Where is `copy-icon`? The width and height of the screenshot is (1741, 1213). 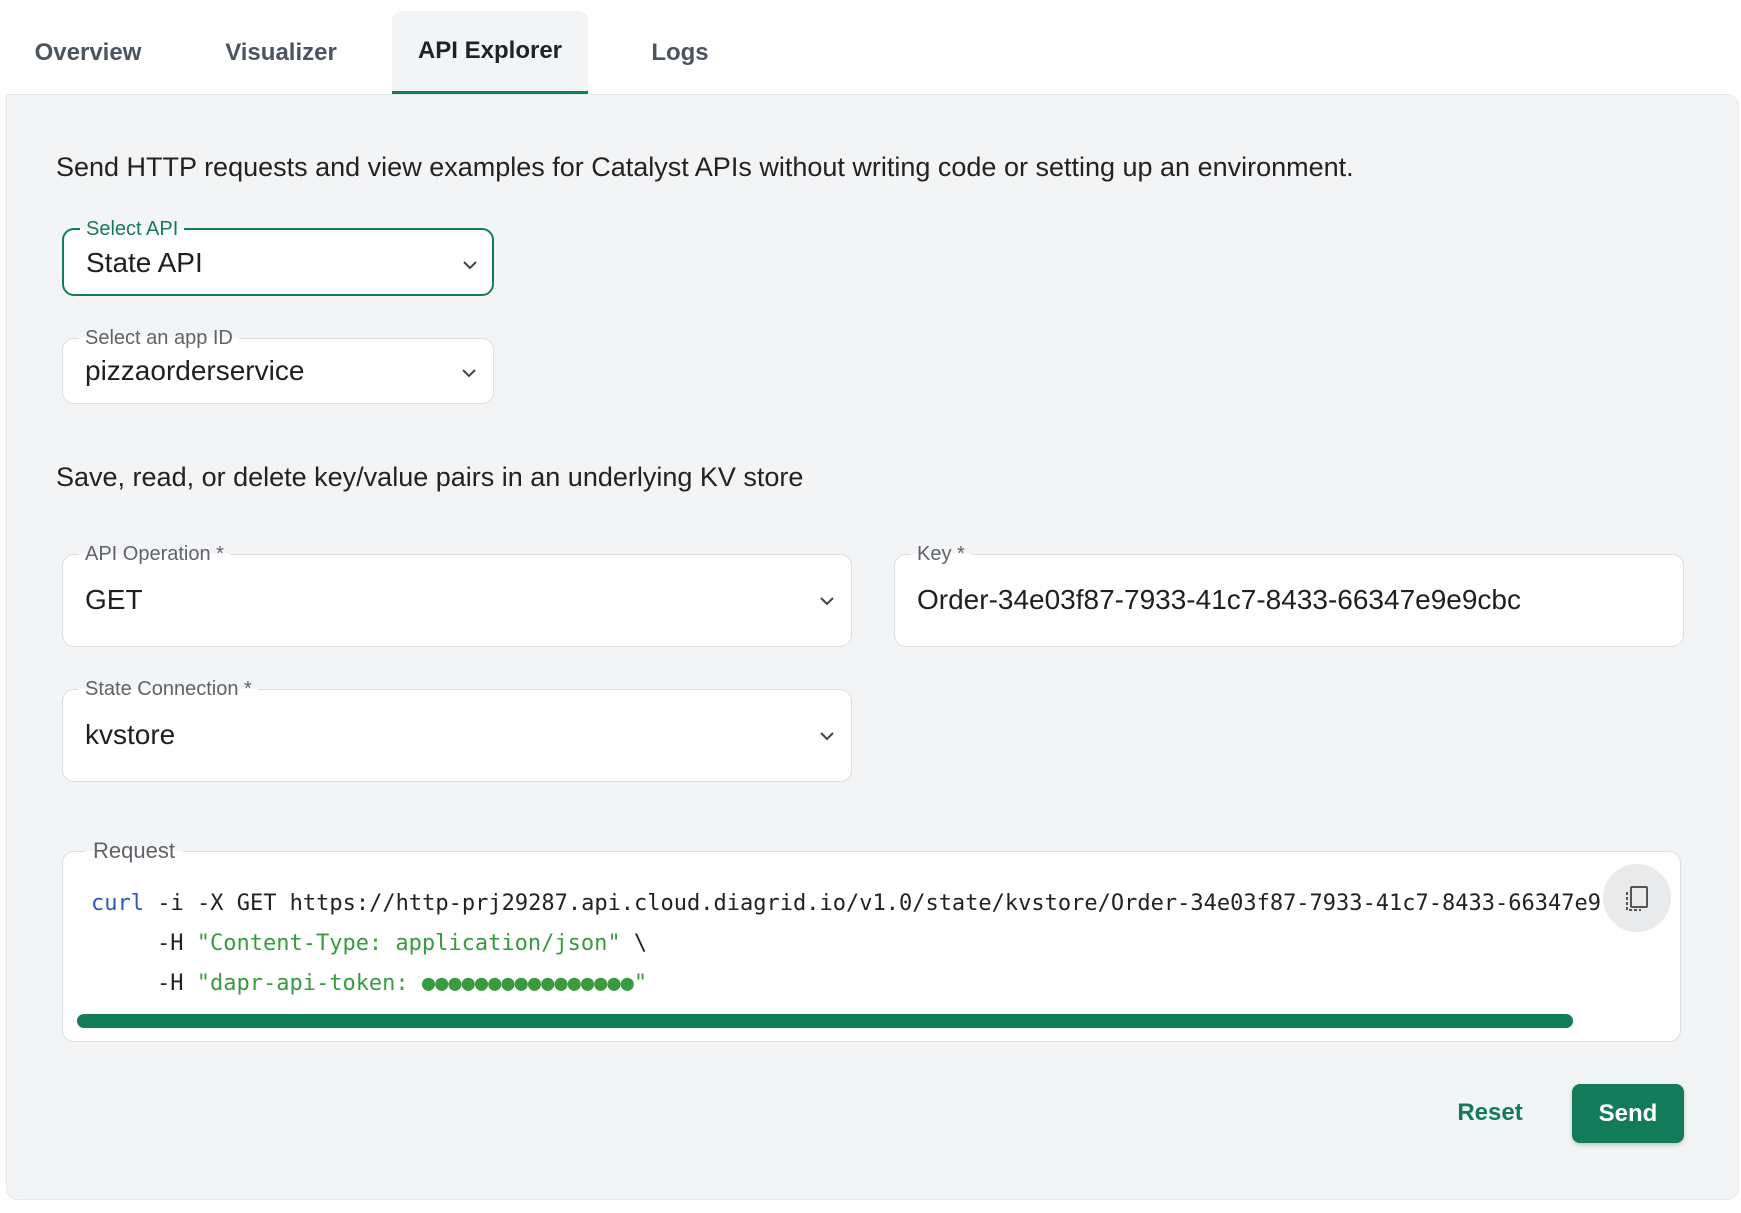 copy-icon is located at coordinates (1637, 898).